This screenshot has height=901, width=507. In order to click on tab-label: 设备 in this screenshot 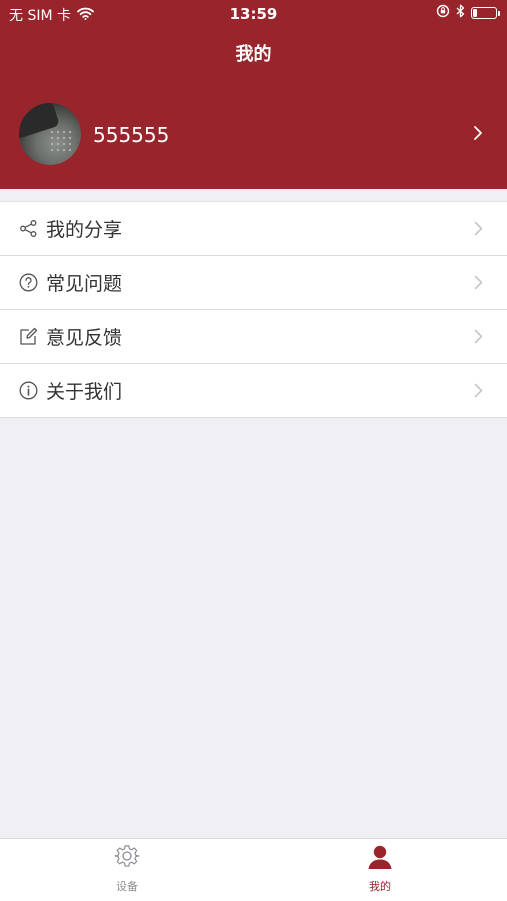, I will do `click(127, 886)`.